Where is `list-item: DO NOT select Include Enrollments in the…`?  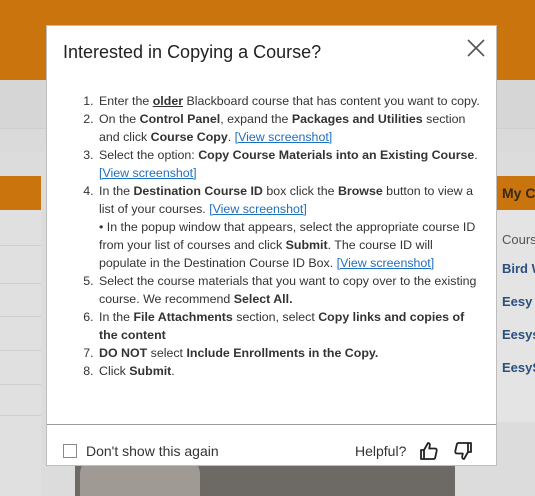
list-item: DO NOT select Include Enrollments in the… is located at coordinates (289, 353).